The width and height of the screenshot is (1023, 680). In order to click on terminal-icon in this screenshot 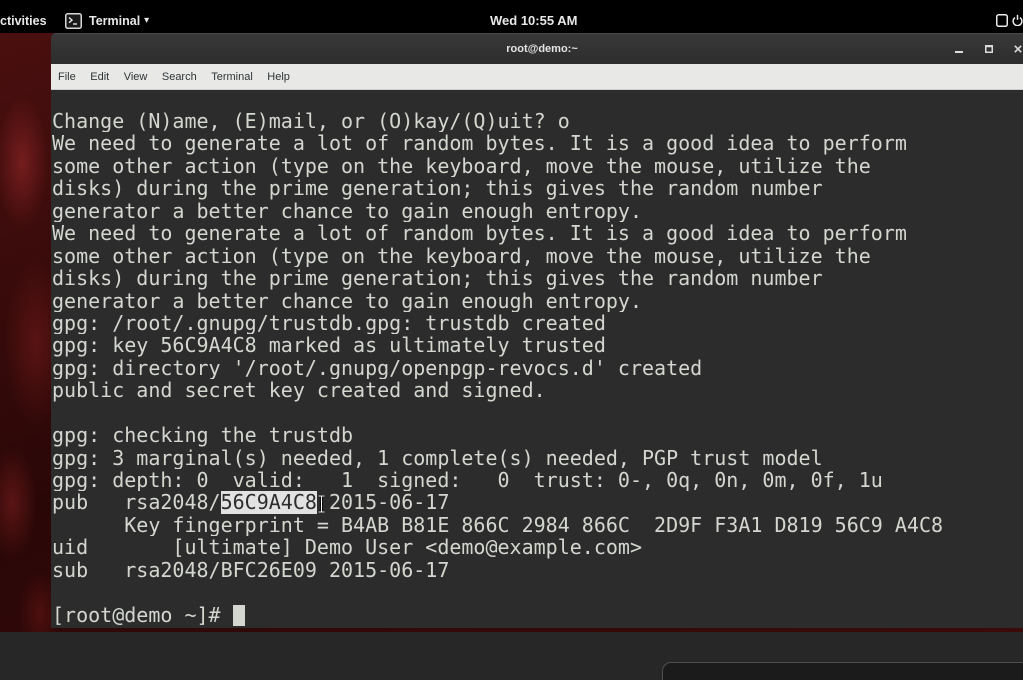, I will do `click(73, 21)`.